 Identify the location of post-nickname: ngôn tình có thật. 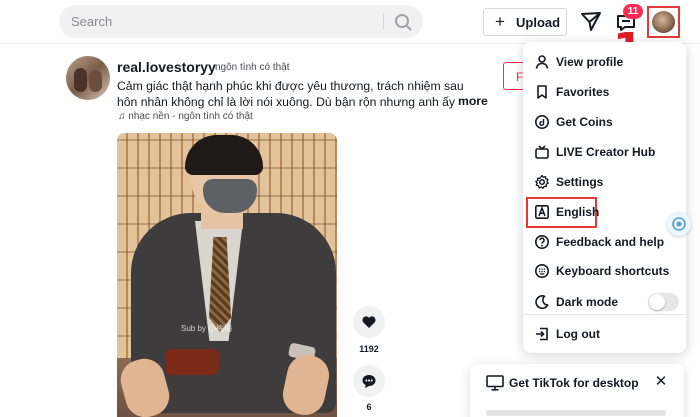
(252, 67).